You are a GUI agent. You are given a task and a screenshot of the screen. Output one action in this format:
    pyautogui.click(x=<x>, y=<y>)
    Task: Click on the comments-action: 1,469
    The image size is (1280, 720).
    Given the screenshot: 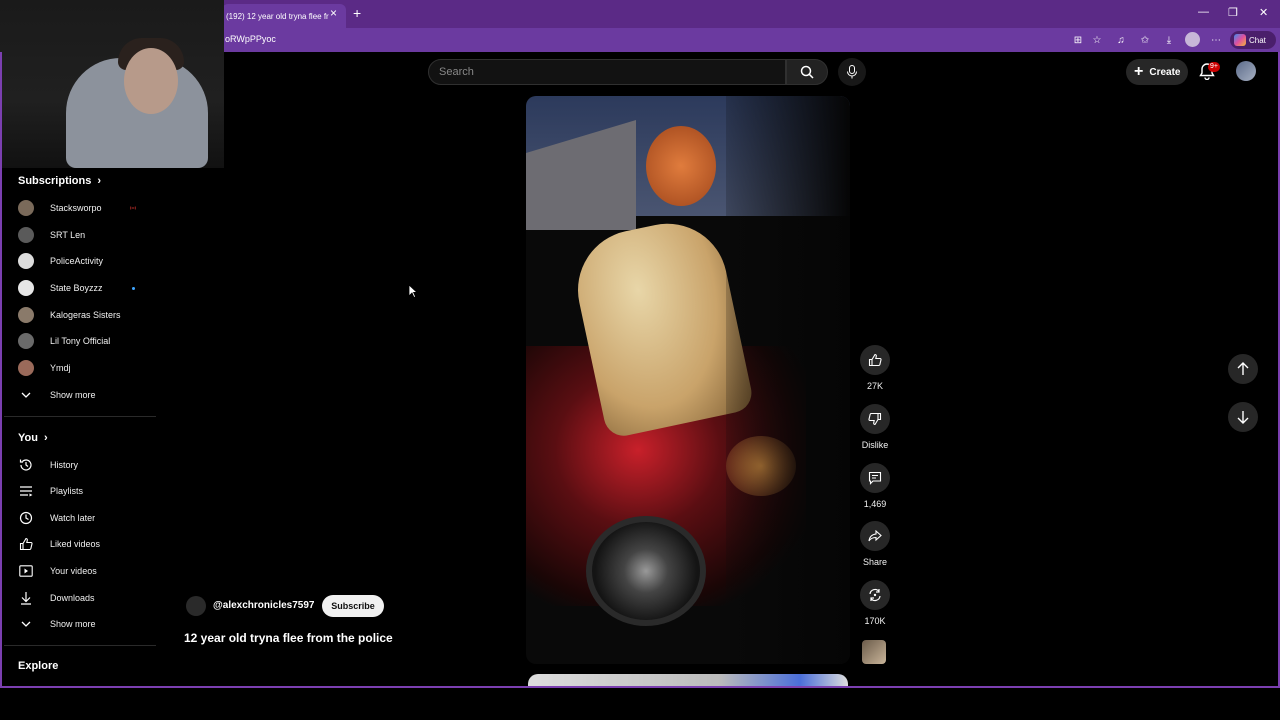 What is the action you would take?
    pyautogui.click(x=875, y=486)
    